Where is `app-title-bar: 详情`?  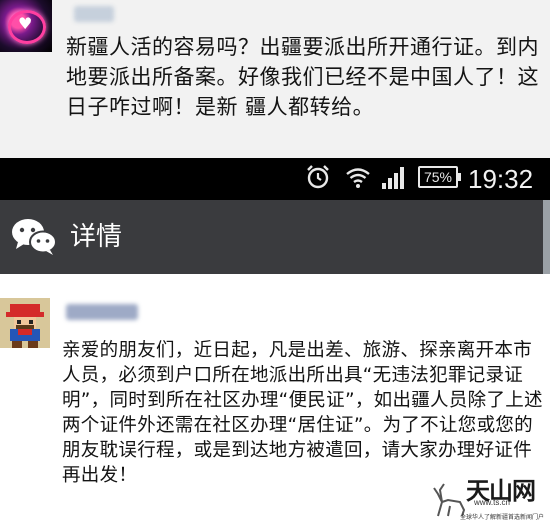
app-title-bar: 详情 is located at coordinates (275, 237).